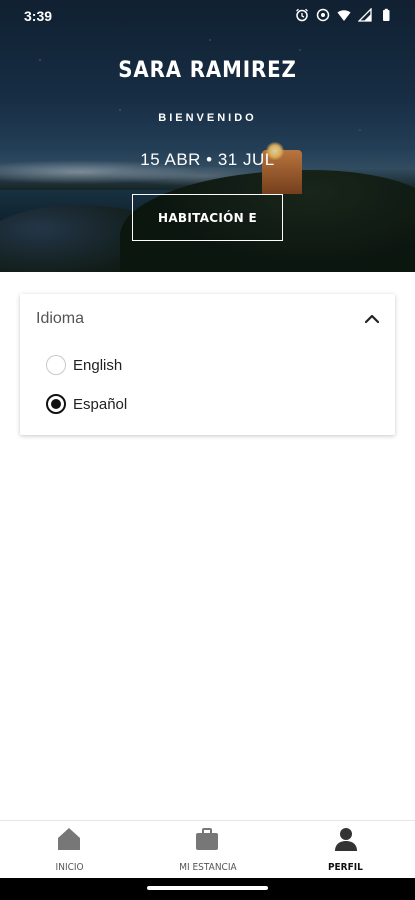 This screenshot has height=900, width=415. What do you see at coordinates (207, 841) in the screenshot?
I see `suitcase-icon` at bounding box center [207, 841].